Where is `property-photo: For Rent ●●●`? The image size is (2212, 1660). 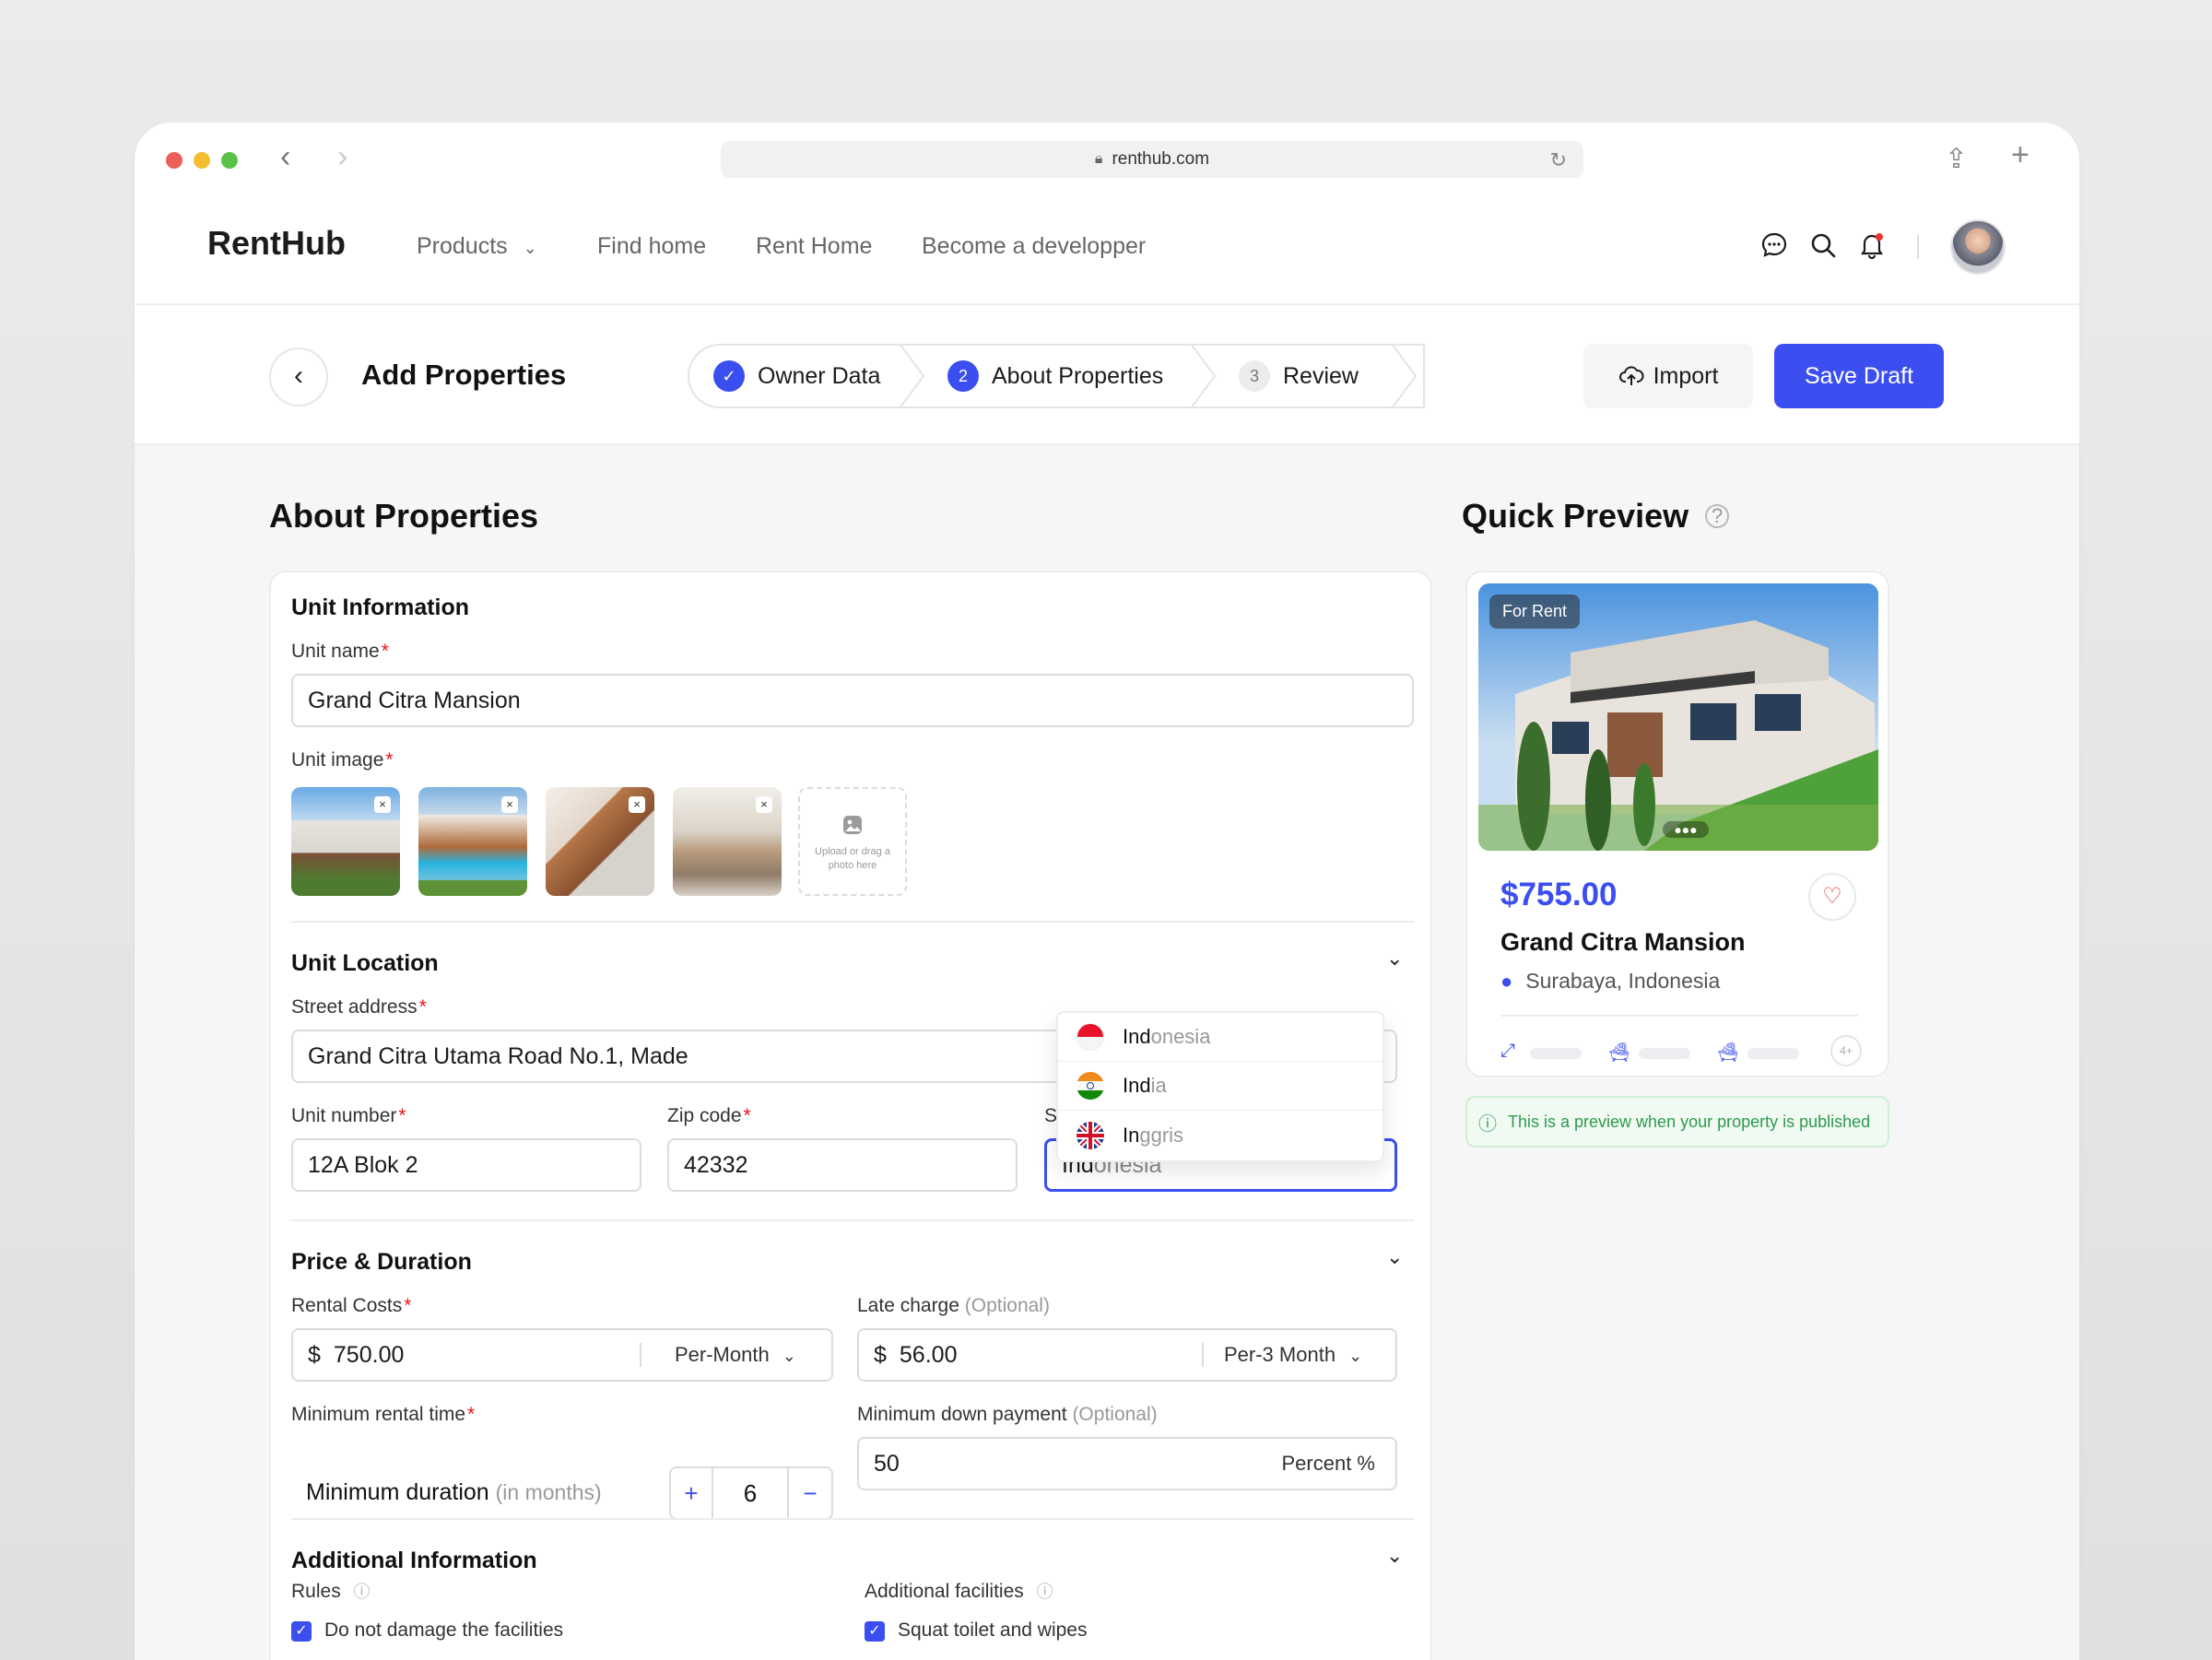
property-photo: For Rent ●●● is located at coordinates (1678, 717).